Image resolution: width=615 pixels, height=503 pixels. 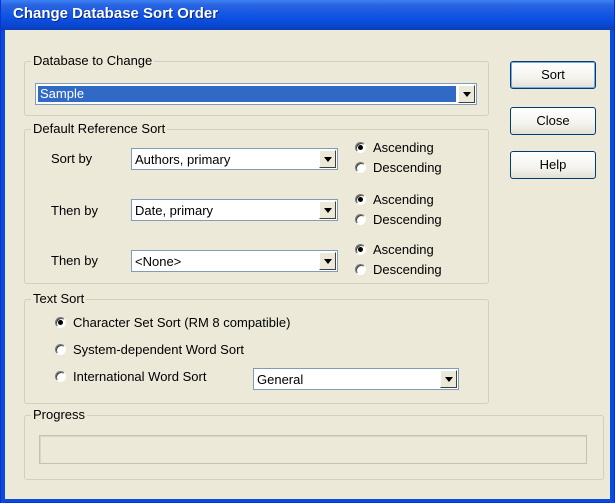 I want to click on window-title: Change Database Sort Order, so click(x=116, y=13).